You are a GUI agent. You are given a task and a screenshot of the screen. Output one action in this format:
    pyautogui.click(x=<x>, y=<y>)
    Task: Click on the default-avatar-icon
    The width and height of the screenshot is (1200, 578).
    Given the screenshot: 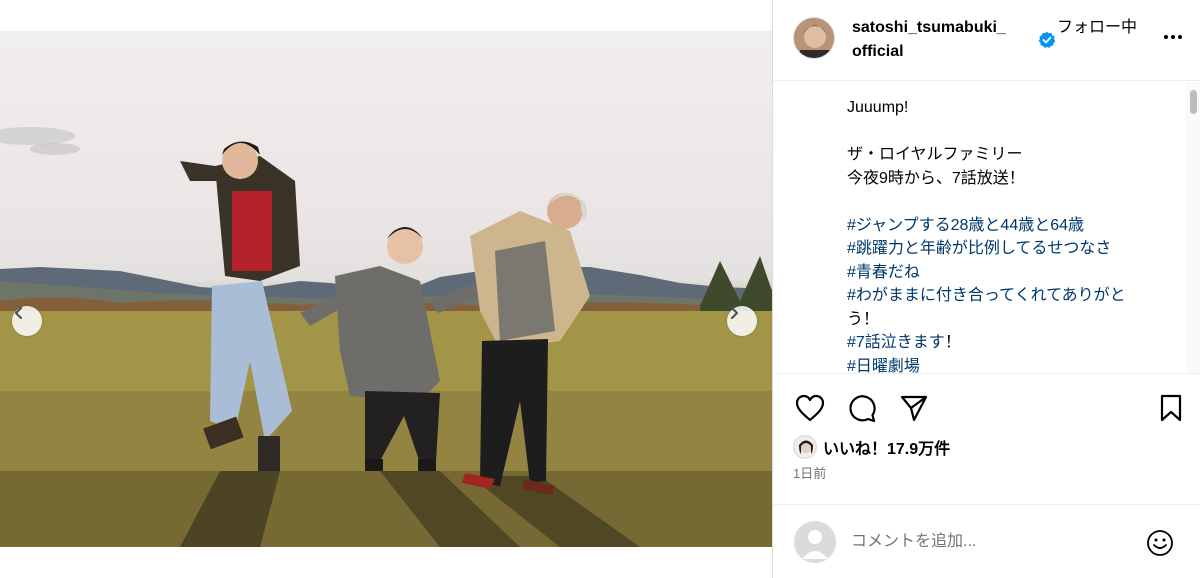 What is the action you would take?
    pyautogui.click(x=815, y=542)
    